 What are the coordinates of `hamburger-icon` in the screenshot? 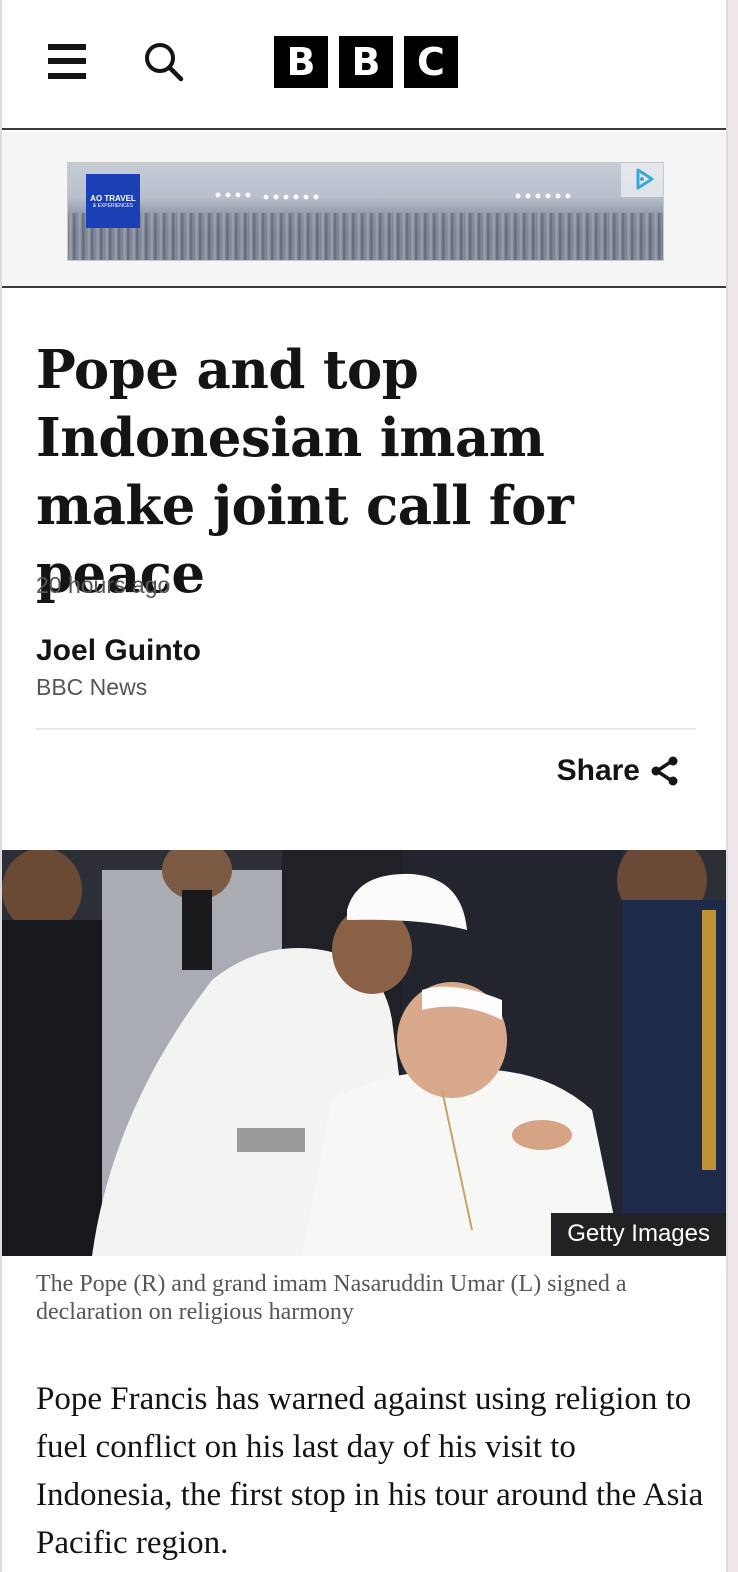 It's located at (67, 47).